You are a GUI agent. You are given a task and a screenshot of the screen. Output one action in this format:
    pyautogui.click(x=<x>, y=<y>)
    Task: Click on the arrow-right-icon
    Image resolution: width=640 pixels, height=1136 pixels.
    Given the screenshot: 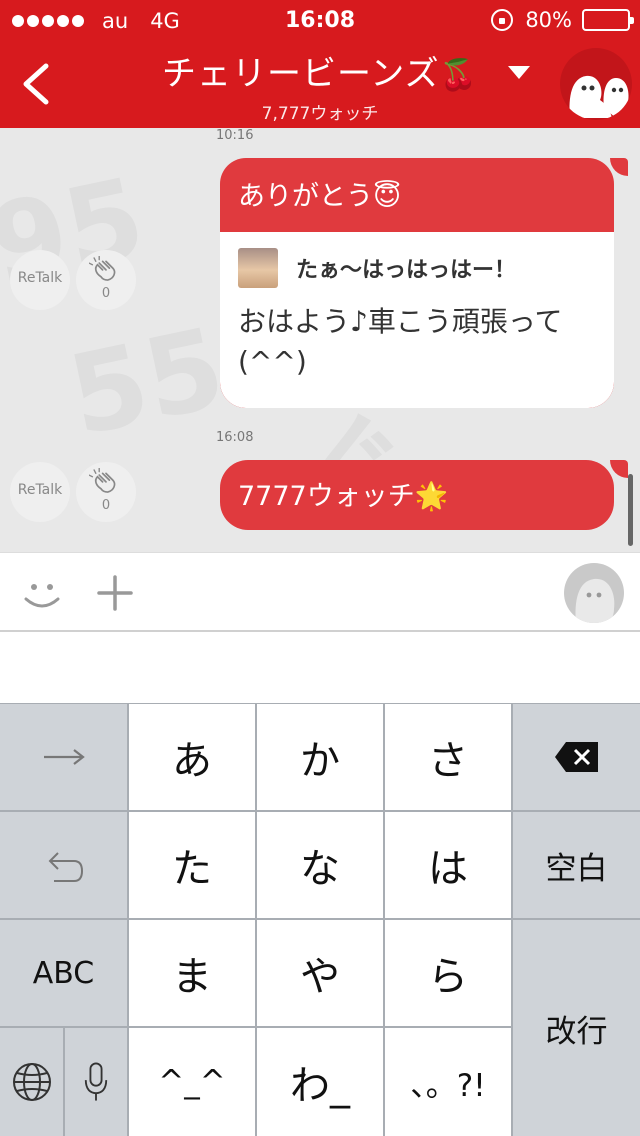 What is the action you would take?
    pyautogui.click(x=64, y=757)
    